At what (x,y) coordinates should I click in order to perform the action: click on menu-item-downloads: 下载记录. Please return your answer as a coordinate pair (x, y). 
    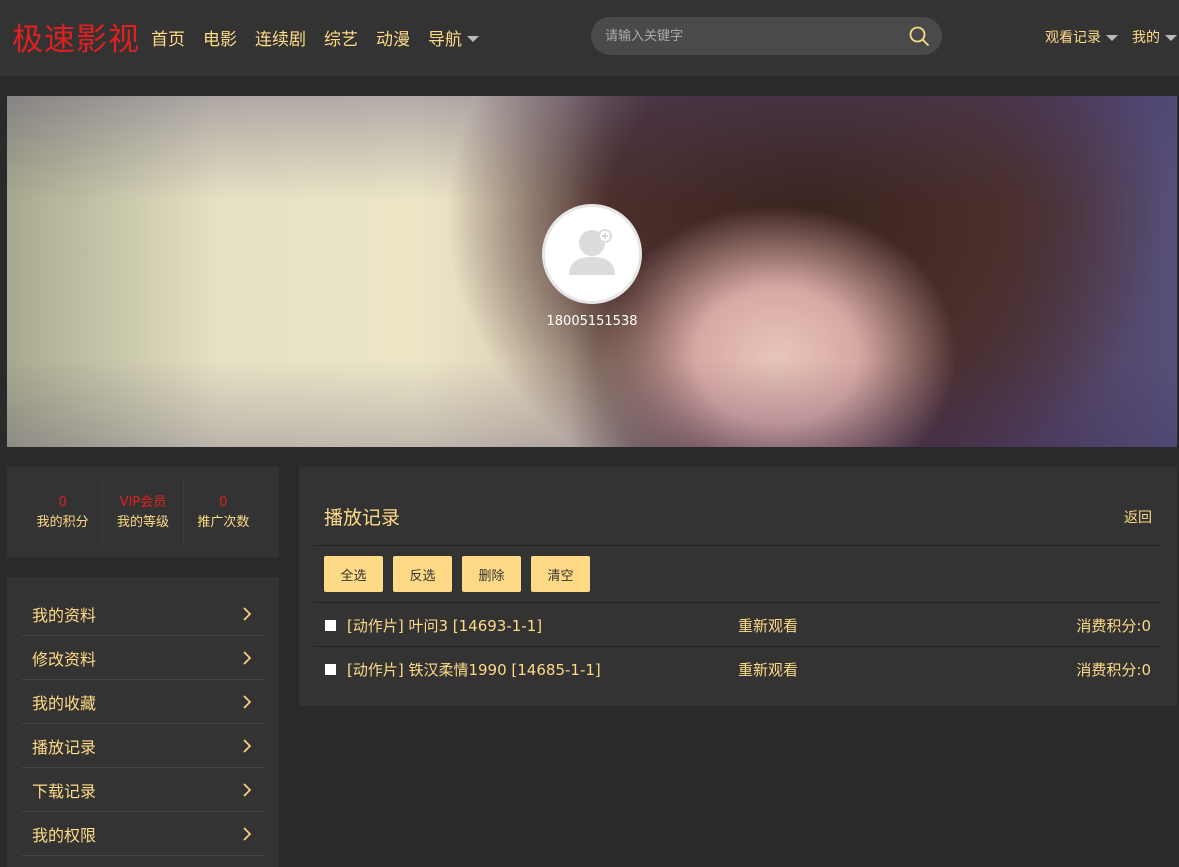
    Looking at the image, I should click on (143, 790).